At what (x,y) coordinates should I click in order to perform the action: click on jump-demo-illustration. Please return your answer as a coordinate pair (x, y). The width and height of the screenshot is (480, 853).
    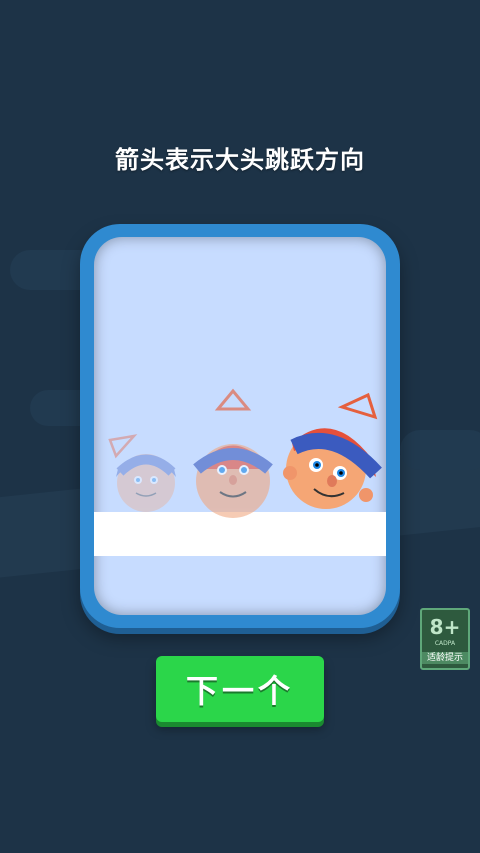
    Looking at the image, I should click on (245, 453).